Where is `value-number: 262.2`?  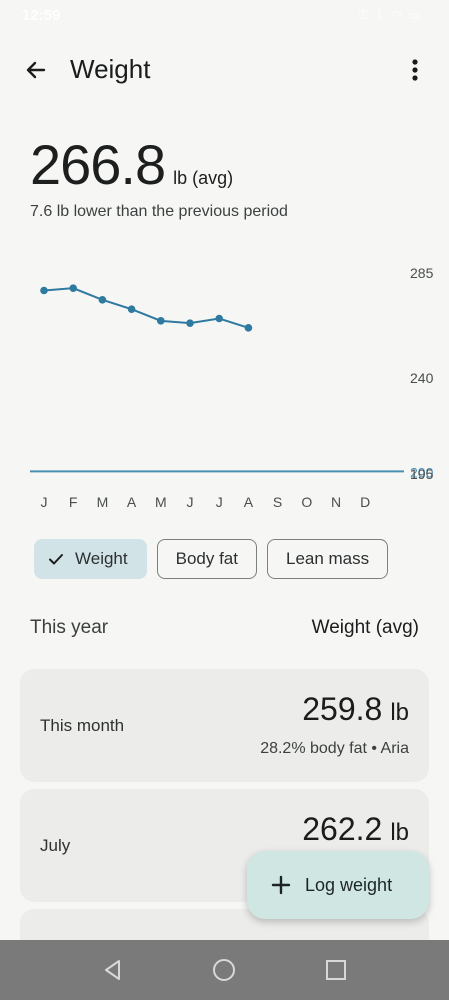 value-number: 262.2 is located at coordinates (342, 829).